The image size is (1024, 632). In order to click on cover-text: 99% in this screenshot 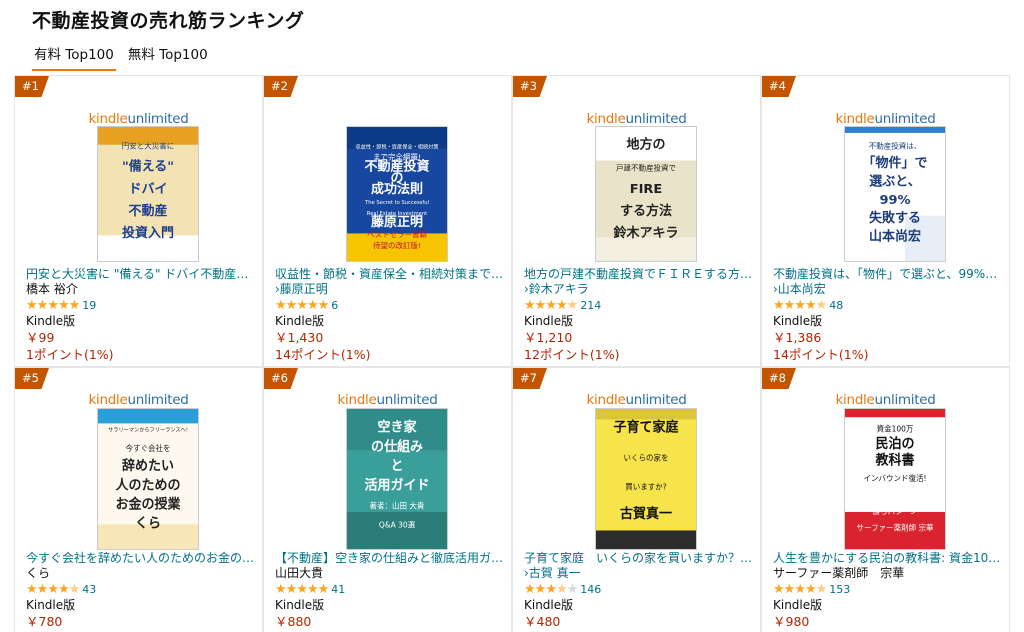, I will do `click(894, 200)`.